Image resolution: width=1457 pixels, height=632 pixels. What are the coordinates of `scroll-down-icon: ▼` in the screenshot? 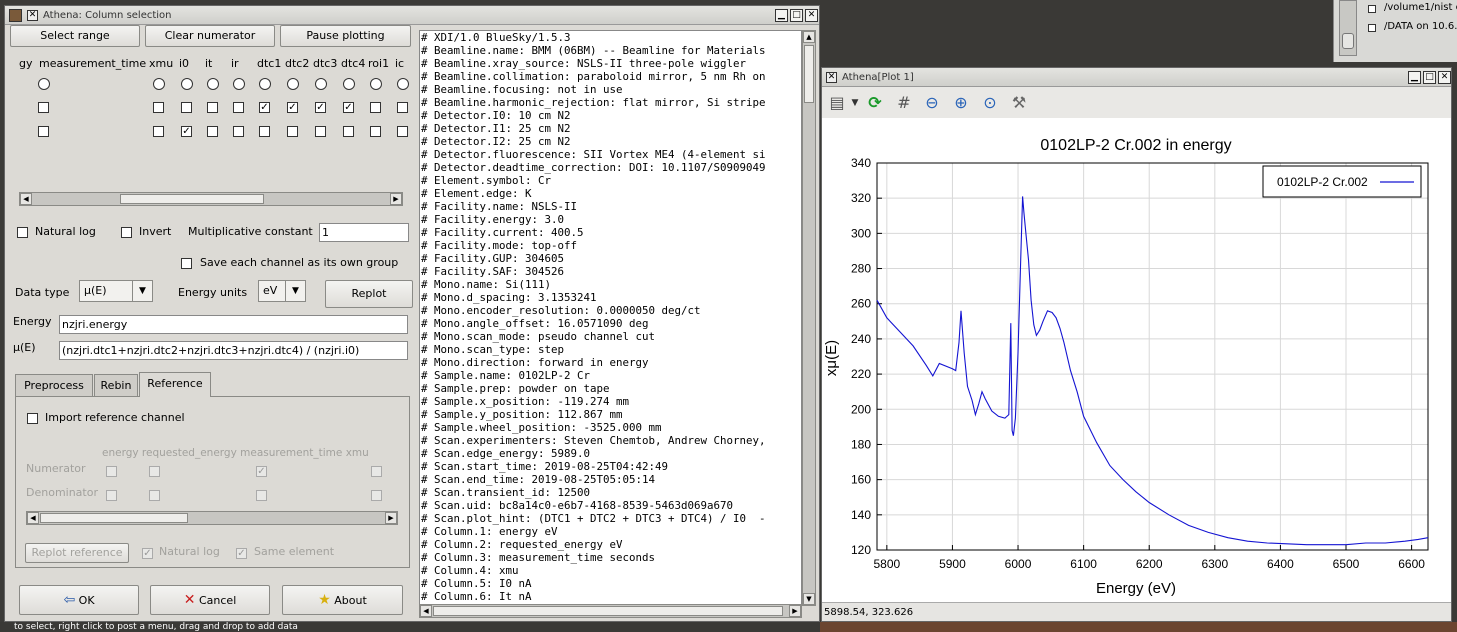 It's located at (809, 599).